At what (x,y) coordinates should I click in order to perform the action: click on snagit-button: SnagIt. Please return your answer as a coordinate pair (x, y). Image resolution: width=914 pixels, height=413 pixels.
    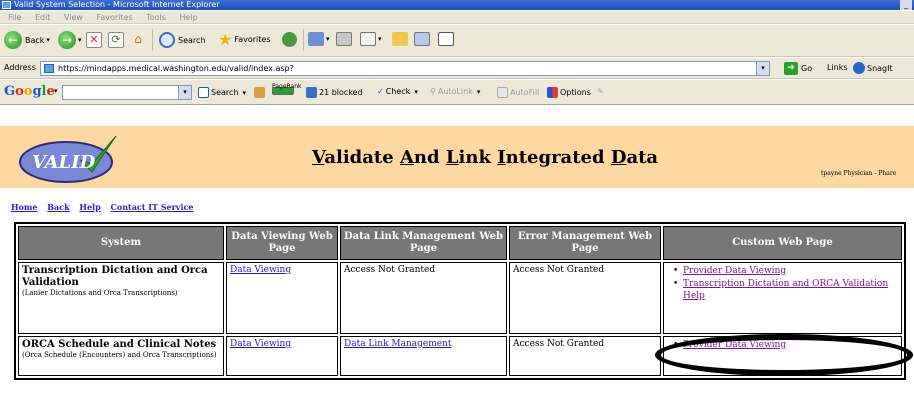
    Looking at the image, I should click on (873, 68).